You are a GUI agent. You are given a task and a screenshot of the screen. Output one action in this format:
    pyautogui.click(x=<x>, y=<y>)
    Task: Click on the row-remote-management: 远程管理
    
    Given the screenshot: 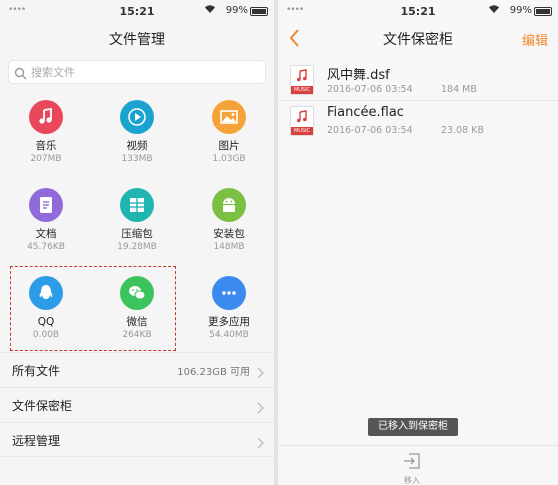 What is the action you would take?
    pyautogui.click(x=137, y=439)
    